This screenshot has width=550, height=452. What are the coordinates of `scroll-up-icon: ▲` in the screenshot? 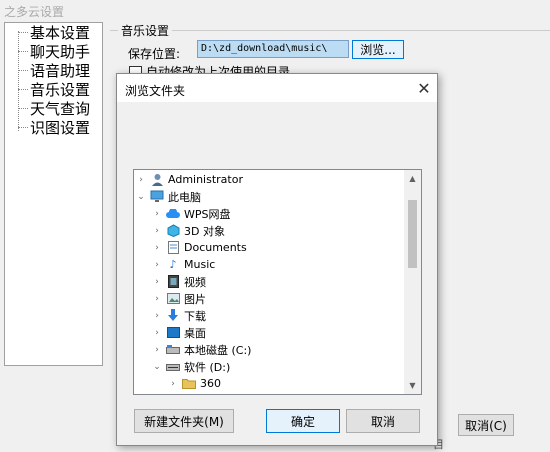 It's located at (412, 178).